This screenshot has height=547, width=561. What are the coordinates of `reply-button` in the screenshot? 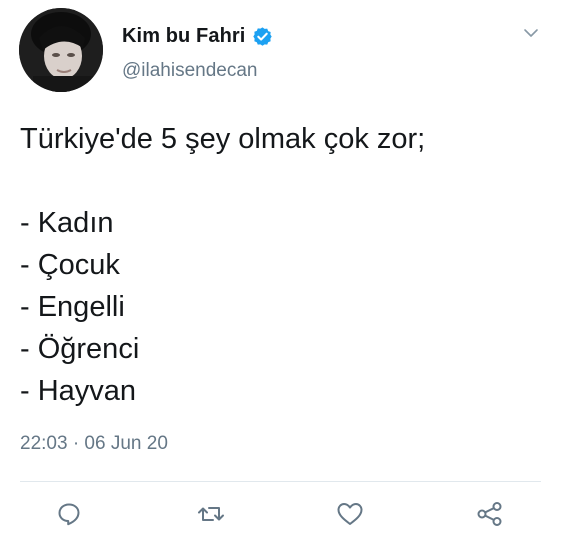 It's located at (69, 514).